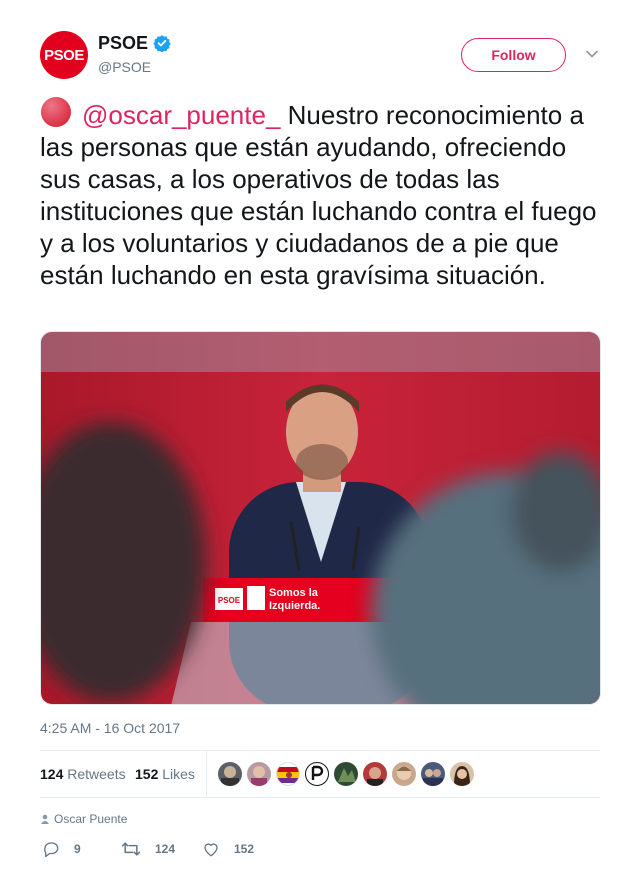 The height and width of the screenshot is (889, 640). Describe the element at coordinates (165, 849) in the screenshot. I see `retweet-count: 124` at that location.